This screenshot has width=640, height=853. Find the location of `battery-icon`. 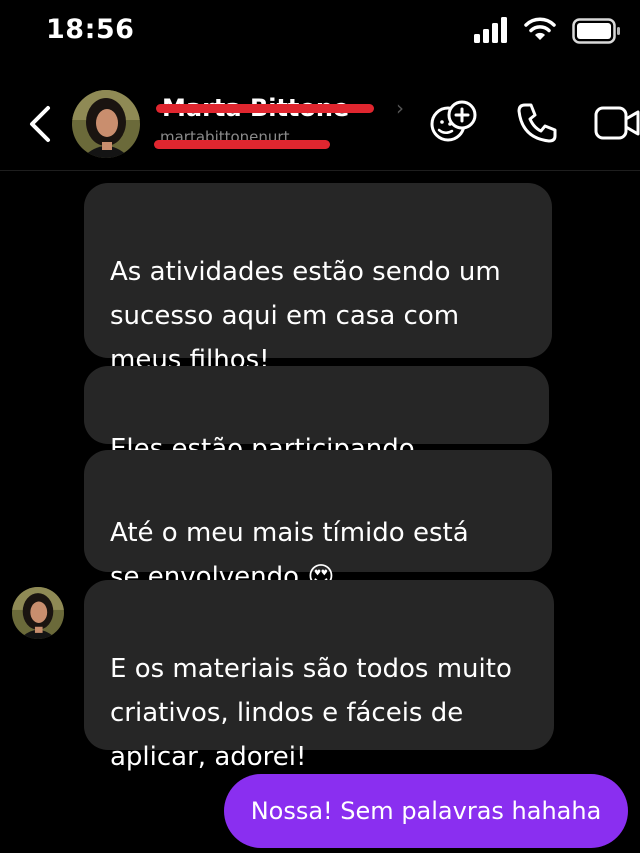

battery-icon is located at coordinates (596, 31).